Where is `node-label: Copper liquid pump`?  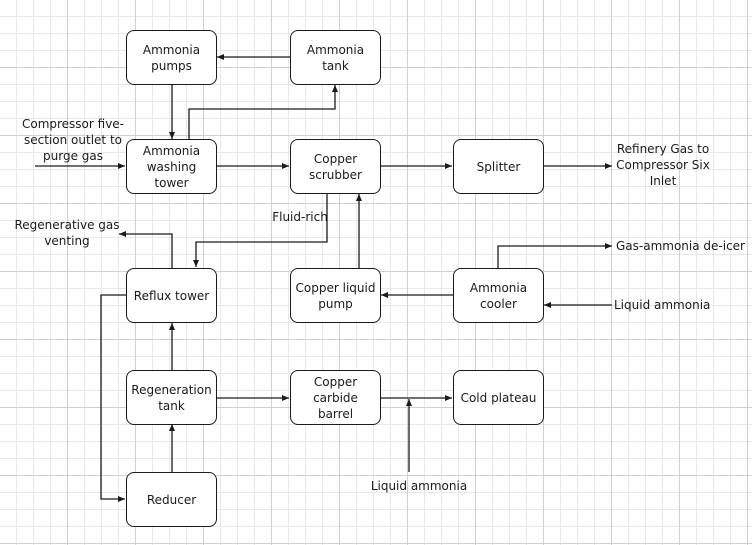
node-label: Copper liquid pump is located at coordinates (335, 295).